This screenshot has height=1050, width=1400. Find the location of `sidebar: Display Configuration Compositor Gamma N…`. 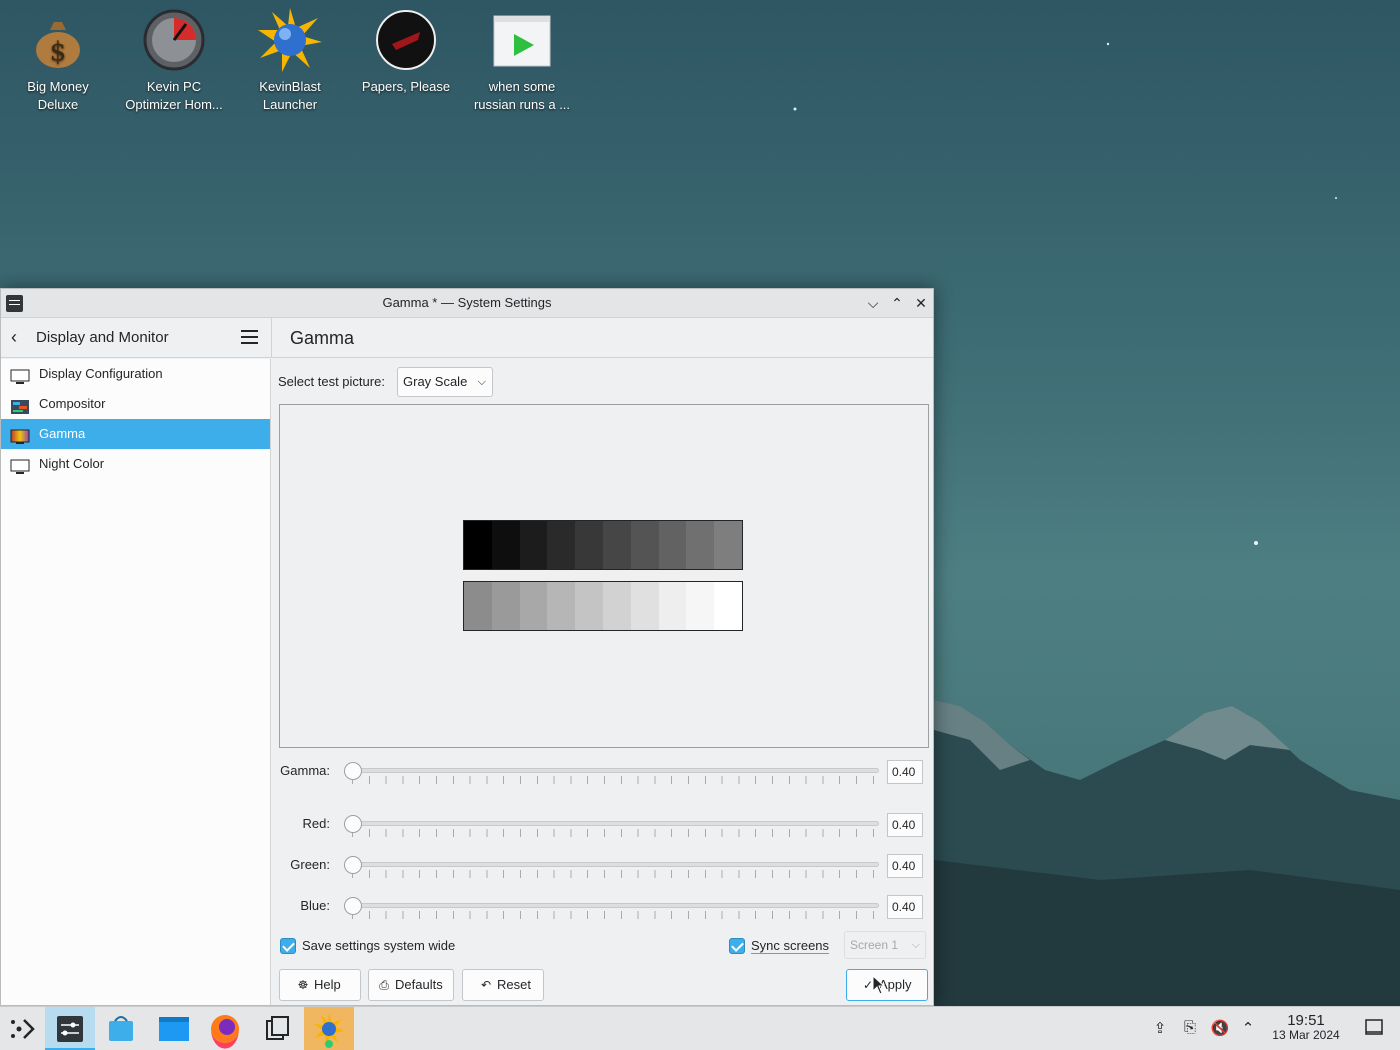

sidebar: Display Configuration Compositor Gamma N… is located at coordinates (136, 682).